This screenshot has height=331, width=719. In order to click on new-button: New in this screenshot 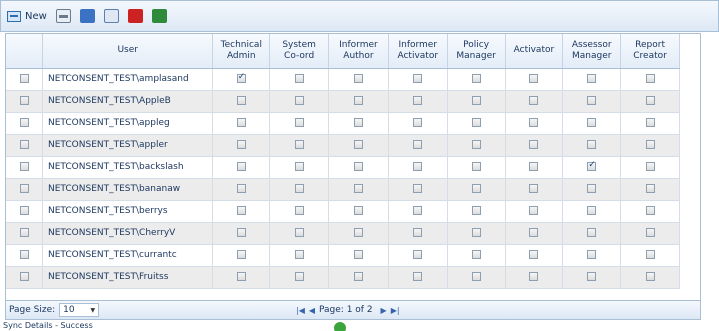, I will do `click(27, 16)`.